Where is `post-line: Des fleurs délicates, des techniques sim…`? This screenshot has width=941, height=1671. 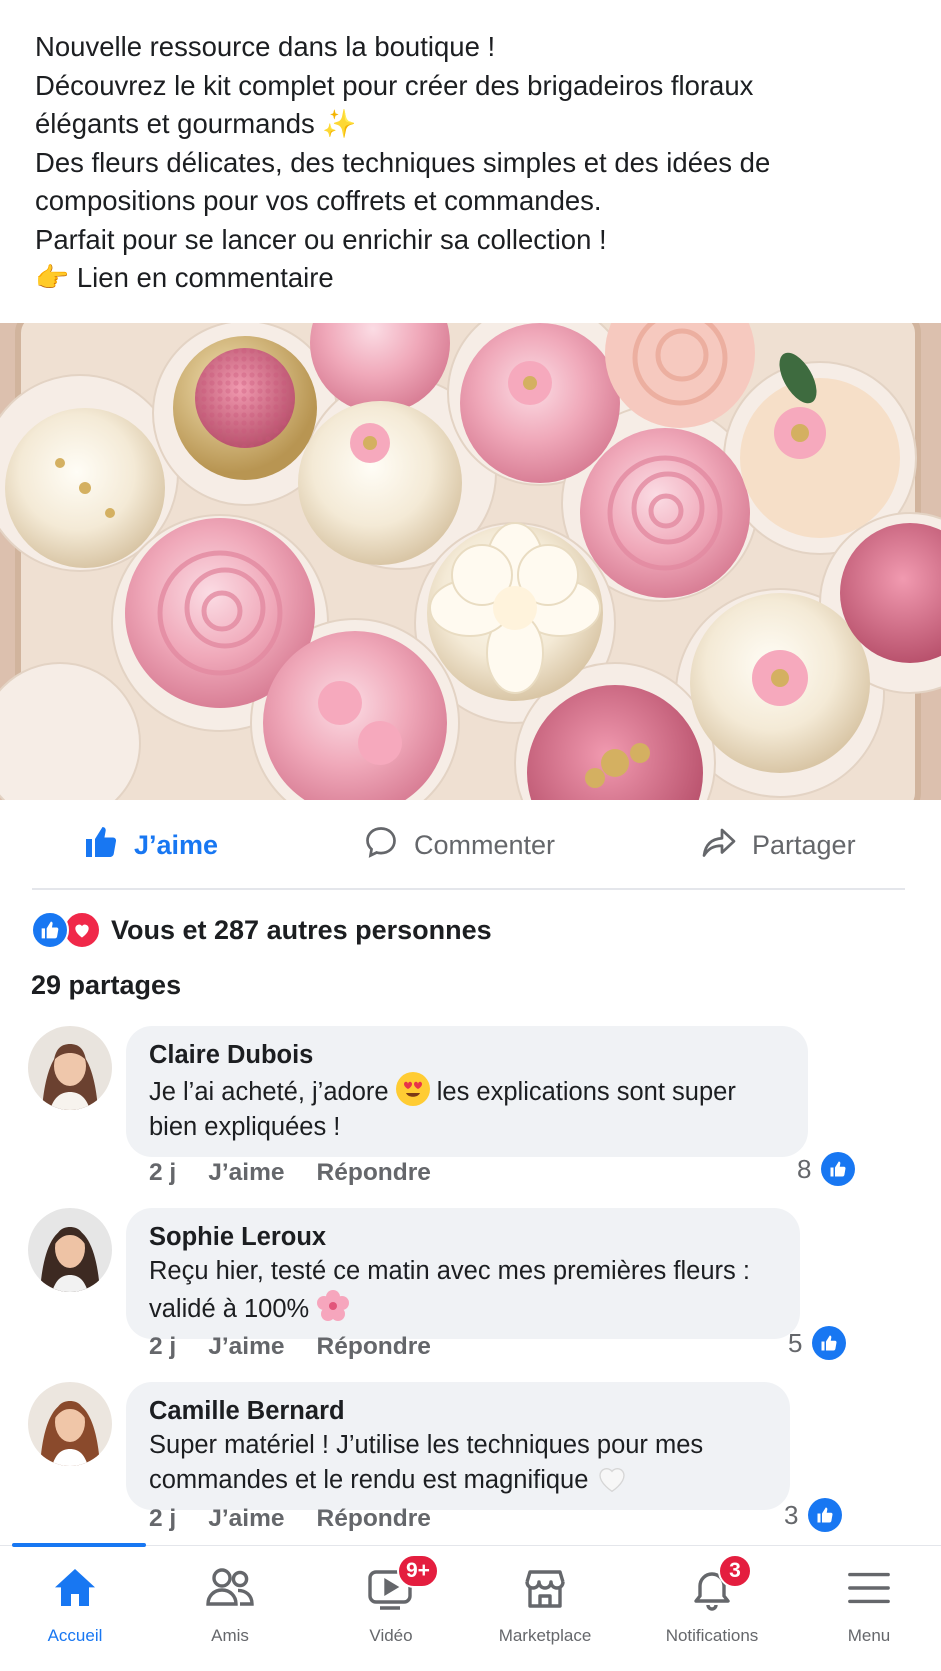 post-line: Des fleurs délicates, des techniques sim… is located at coordinates (403, 162).